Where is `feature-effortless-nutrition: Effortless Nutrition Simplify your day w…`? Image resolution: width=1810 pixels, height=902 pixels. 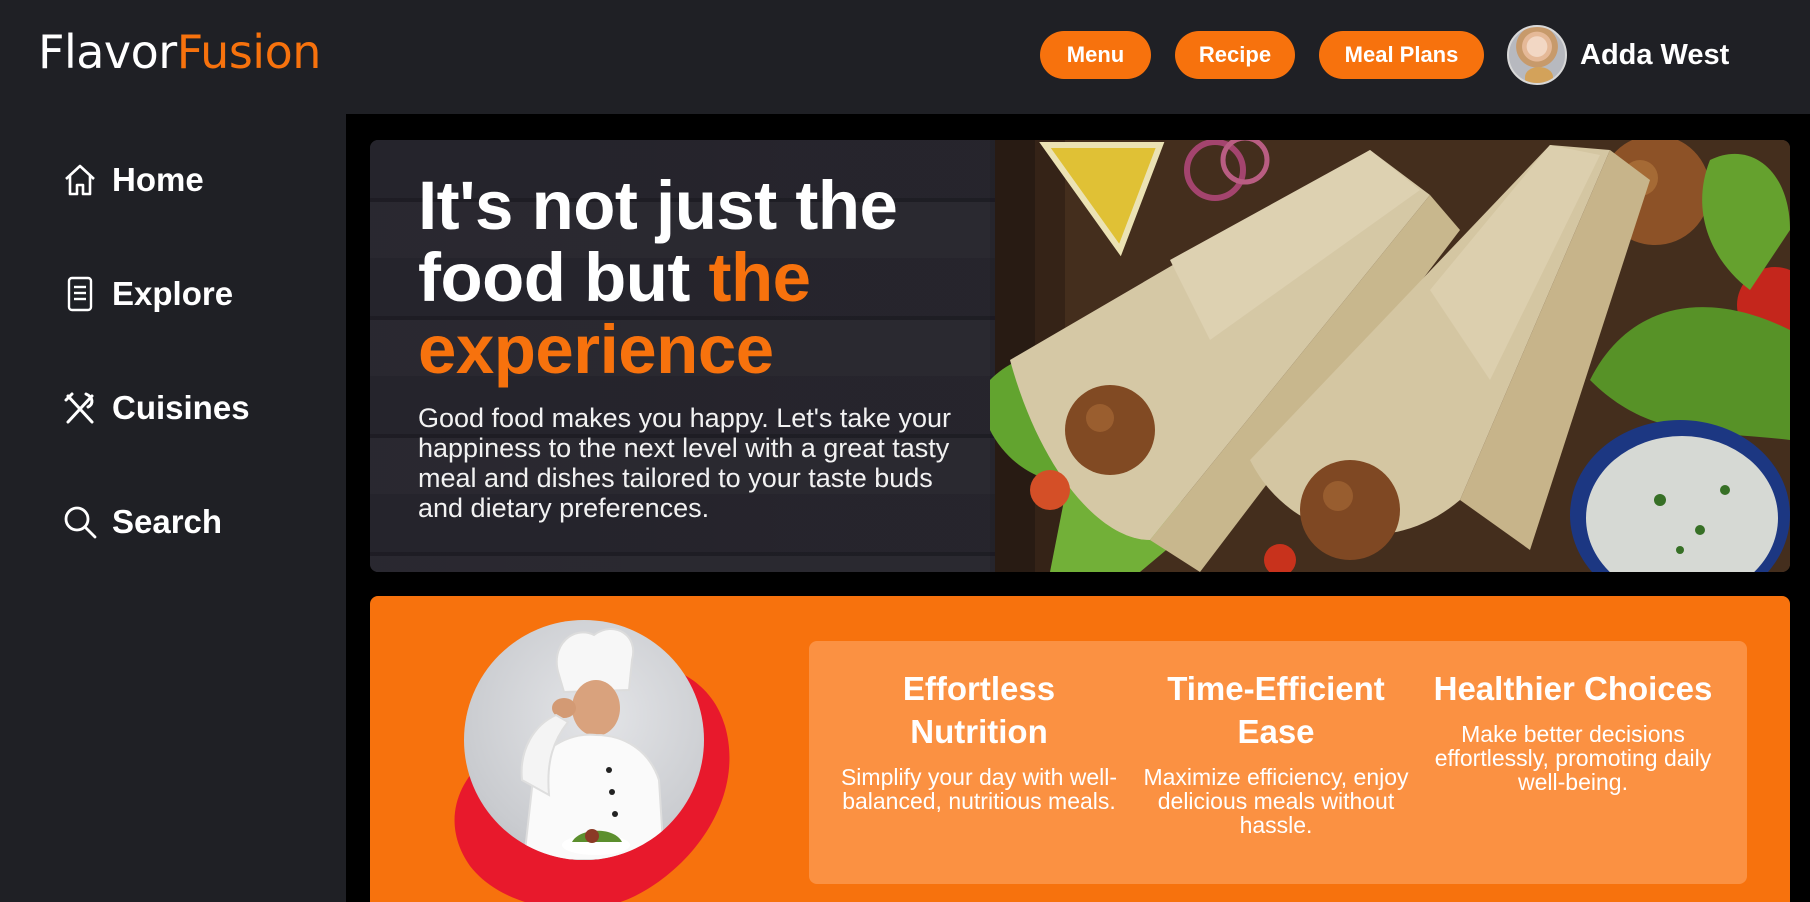
feature-effortless-nutrition: Effortless Nutrition Simplify your day w… is located at coordinates (979, 740).